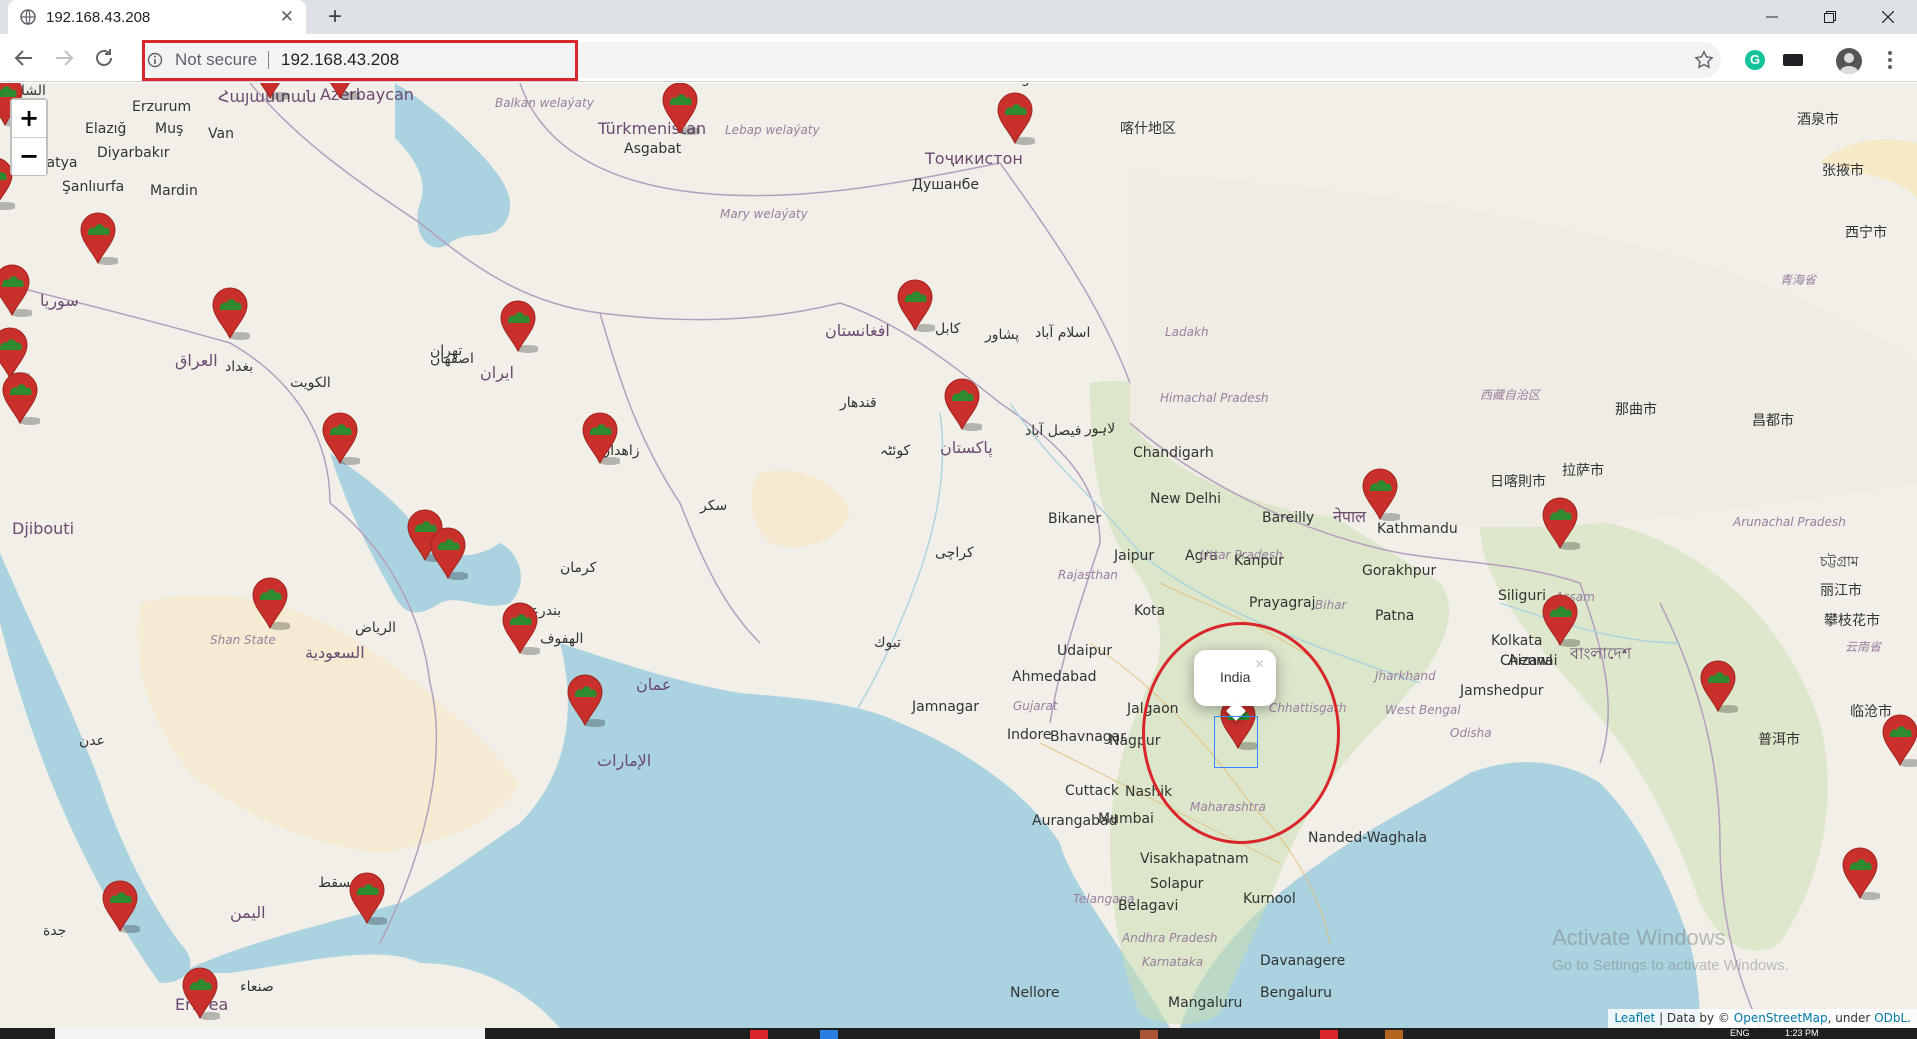  Describe the element at coordinates (375, 628) in the screenshot. I see `map-label: الرياض` at that location.